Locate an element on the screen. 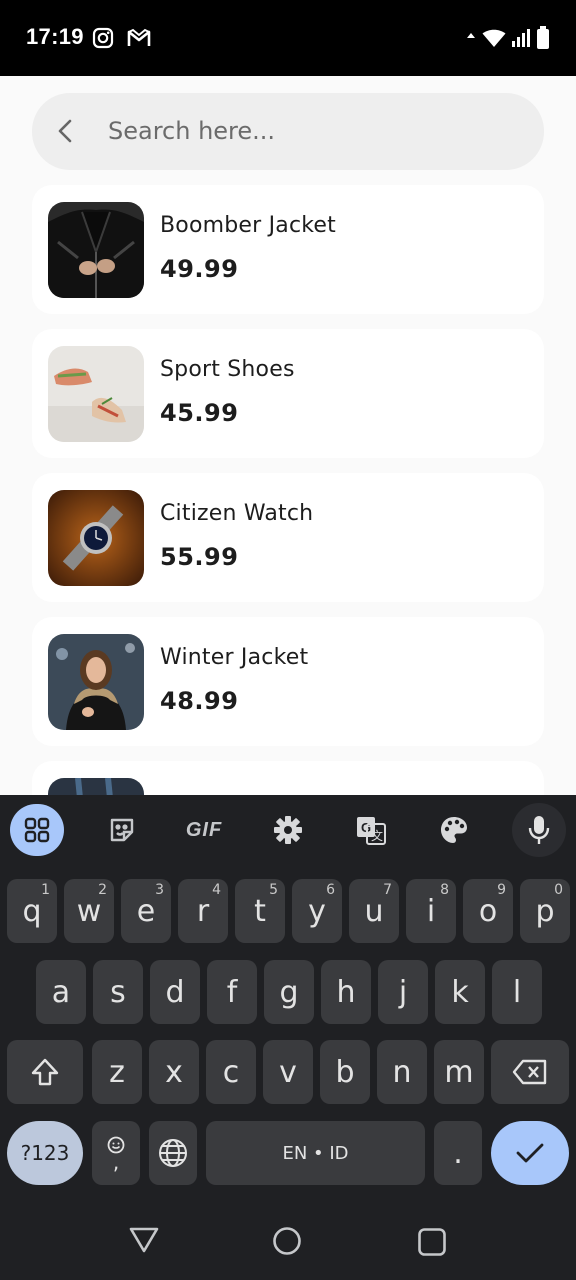  key-x-label: x is located at coordinates (174, 1072).